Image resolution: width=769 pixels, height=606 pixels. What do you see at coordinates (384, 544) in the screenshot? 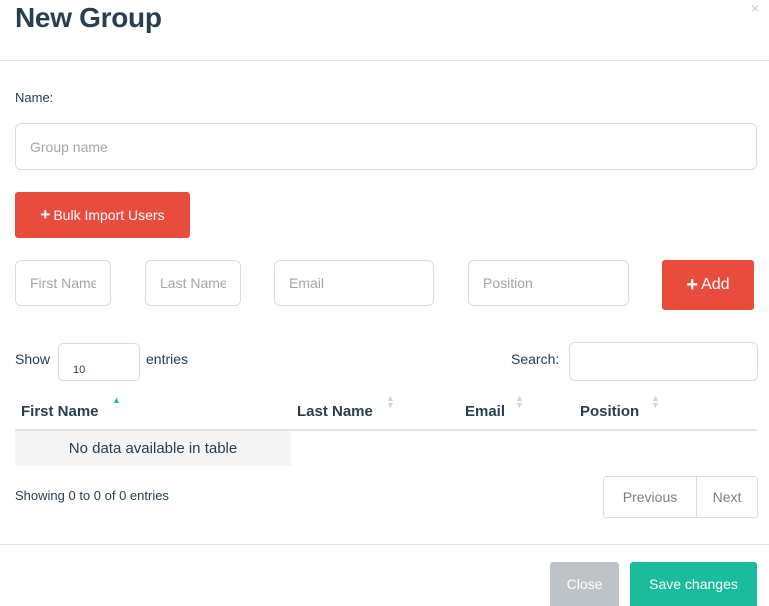
I see `footer-divider` at bounding box center [384, 544].